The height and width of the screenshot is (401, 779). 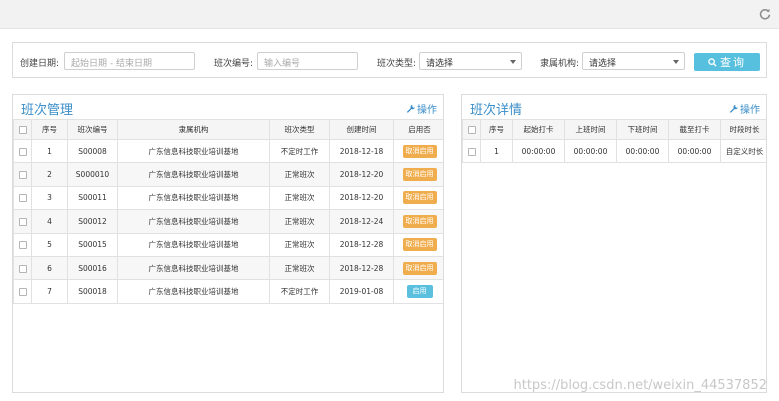 What do you see at coordinates (234, 64) in the screenshot?
I see `shift-no-label: 班次编号:` at bounding box center [234, 64].